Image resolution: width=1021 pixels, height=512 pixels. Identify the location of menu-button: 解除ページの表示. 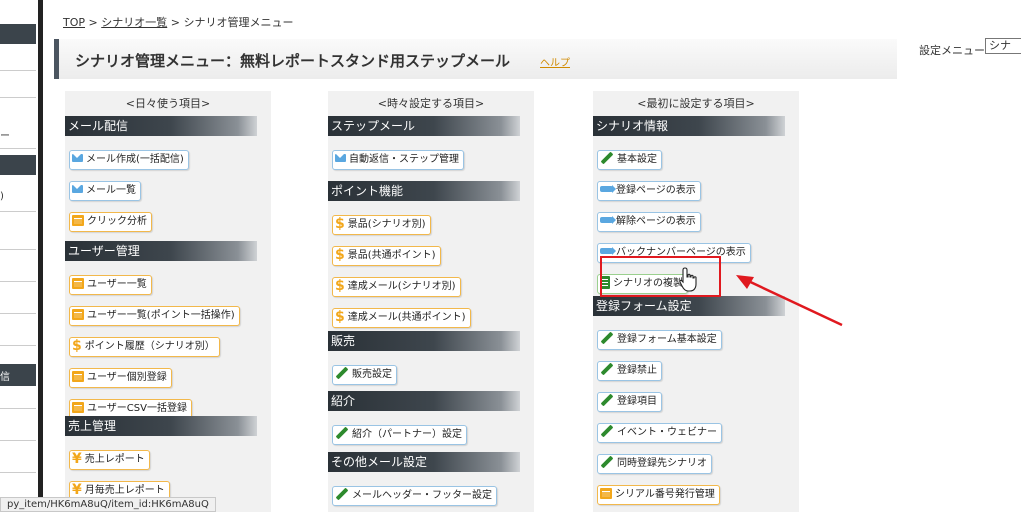
(649, 222).